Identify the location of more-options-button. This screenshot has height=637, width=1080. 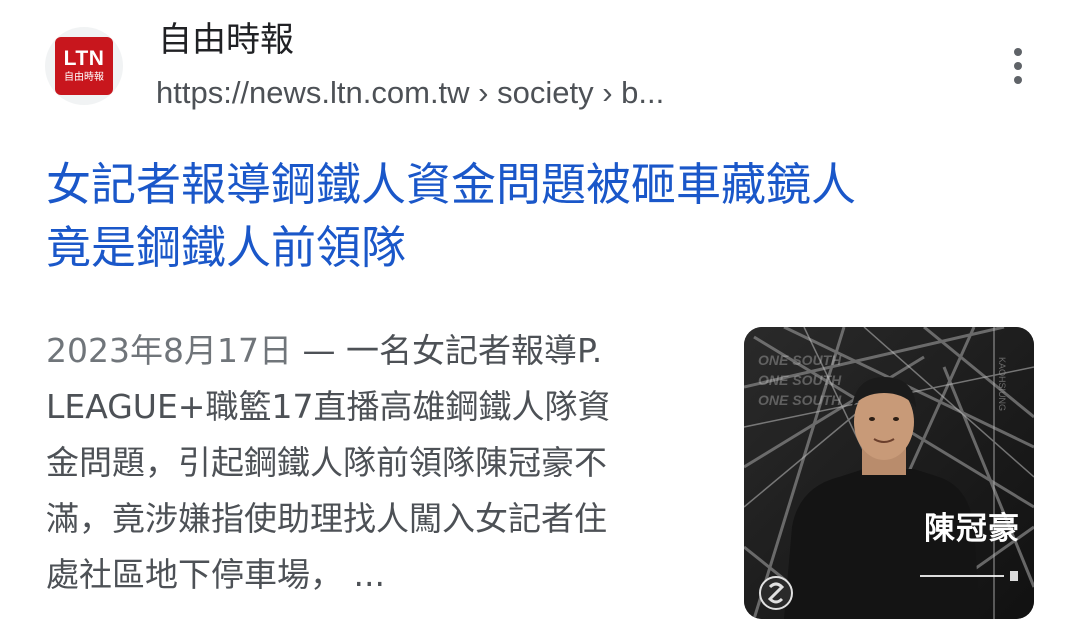
(1018, 66).